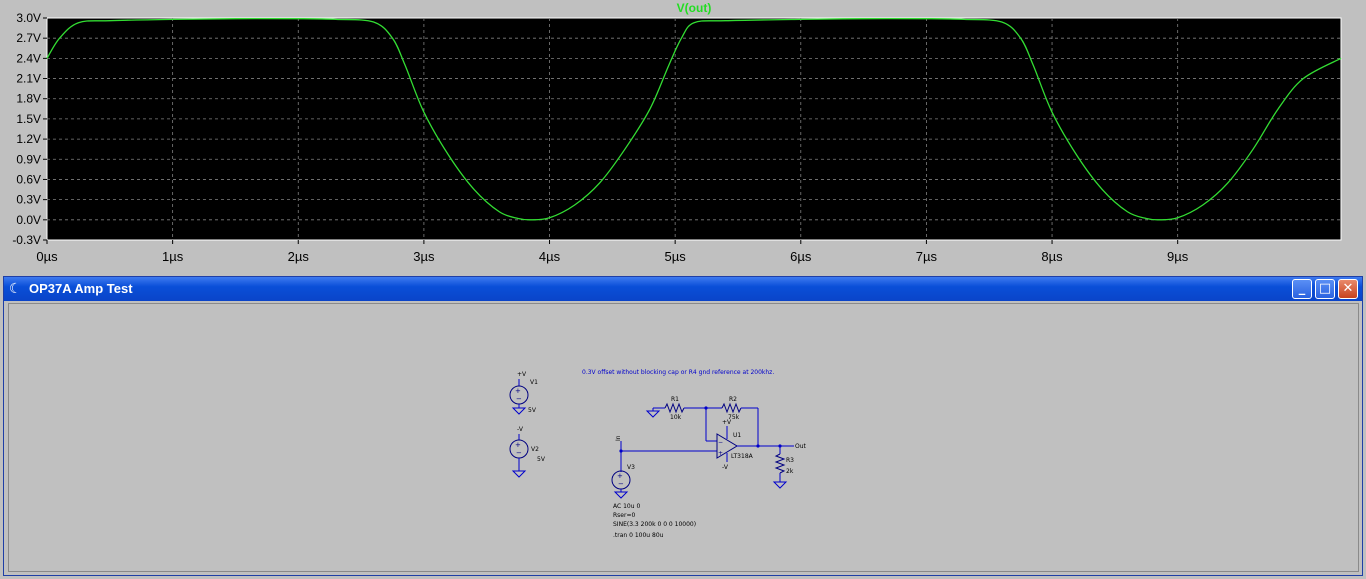 The width and height of the screenshot is (1366, 579). Describe the element at coordinates (1052, 256) in the screenshot. I see `x-tick-label: 8µs` at that location.